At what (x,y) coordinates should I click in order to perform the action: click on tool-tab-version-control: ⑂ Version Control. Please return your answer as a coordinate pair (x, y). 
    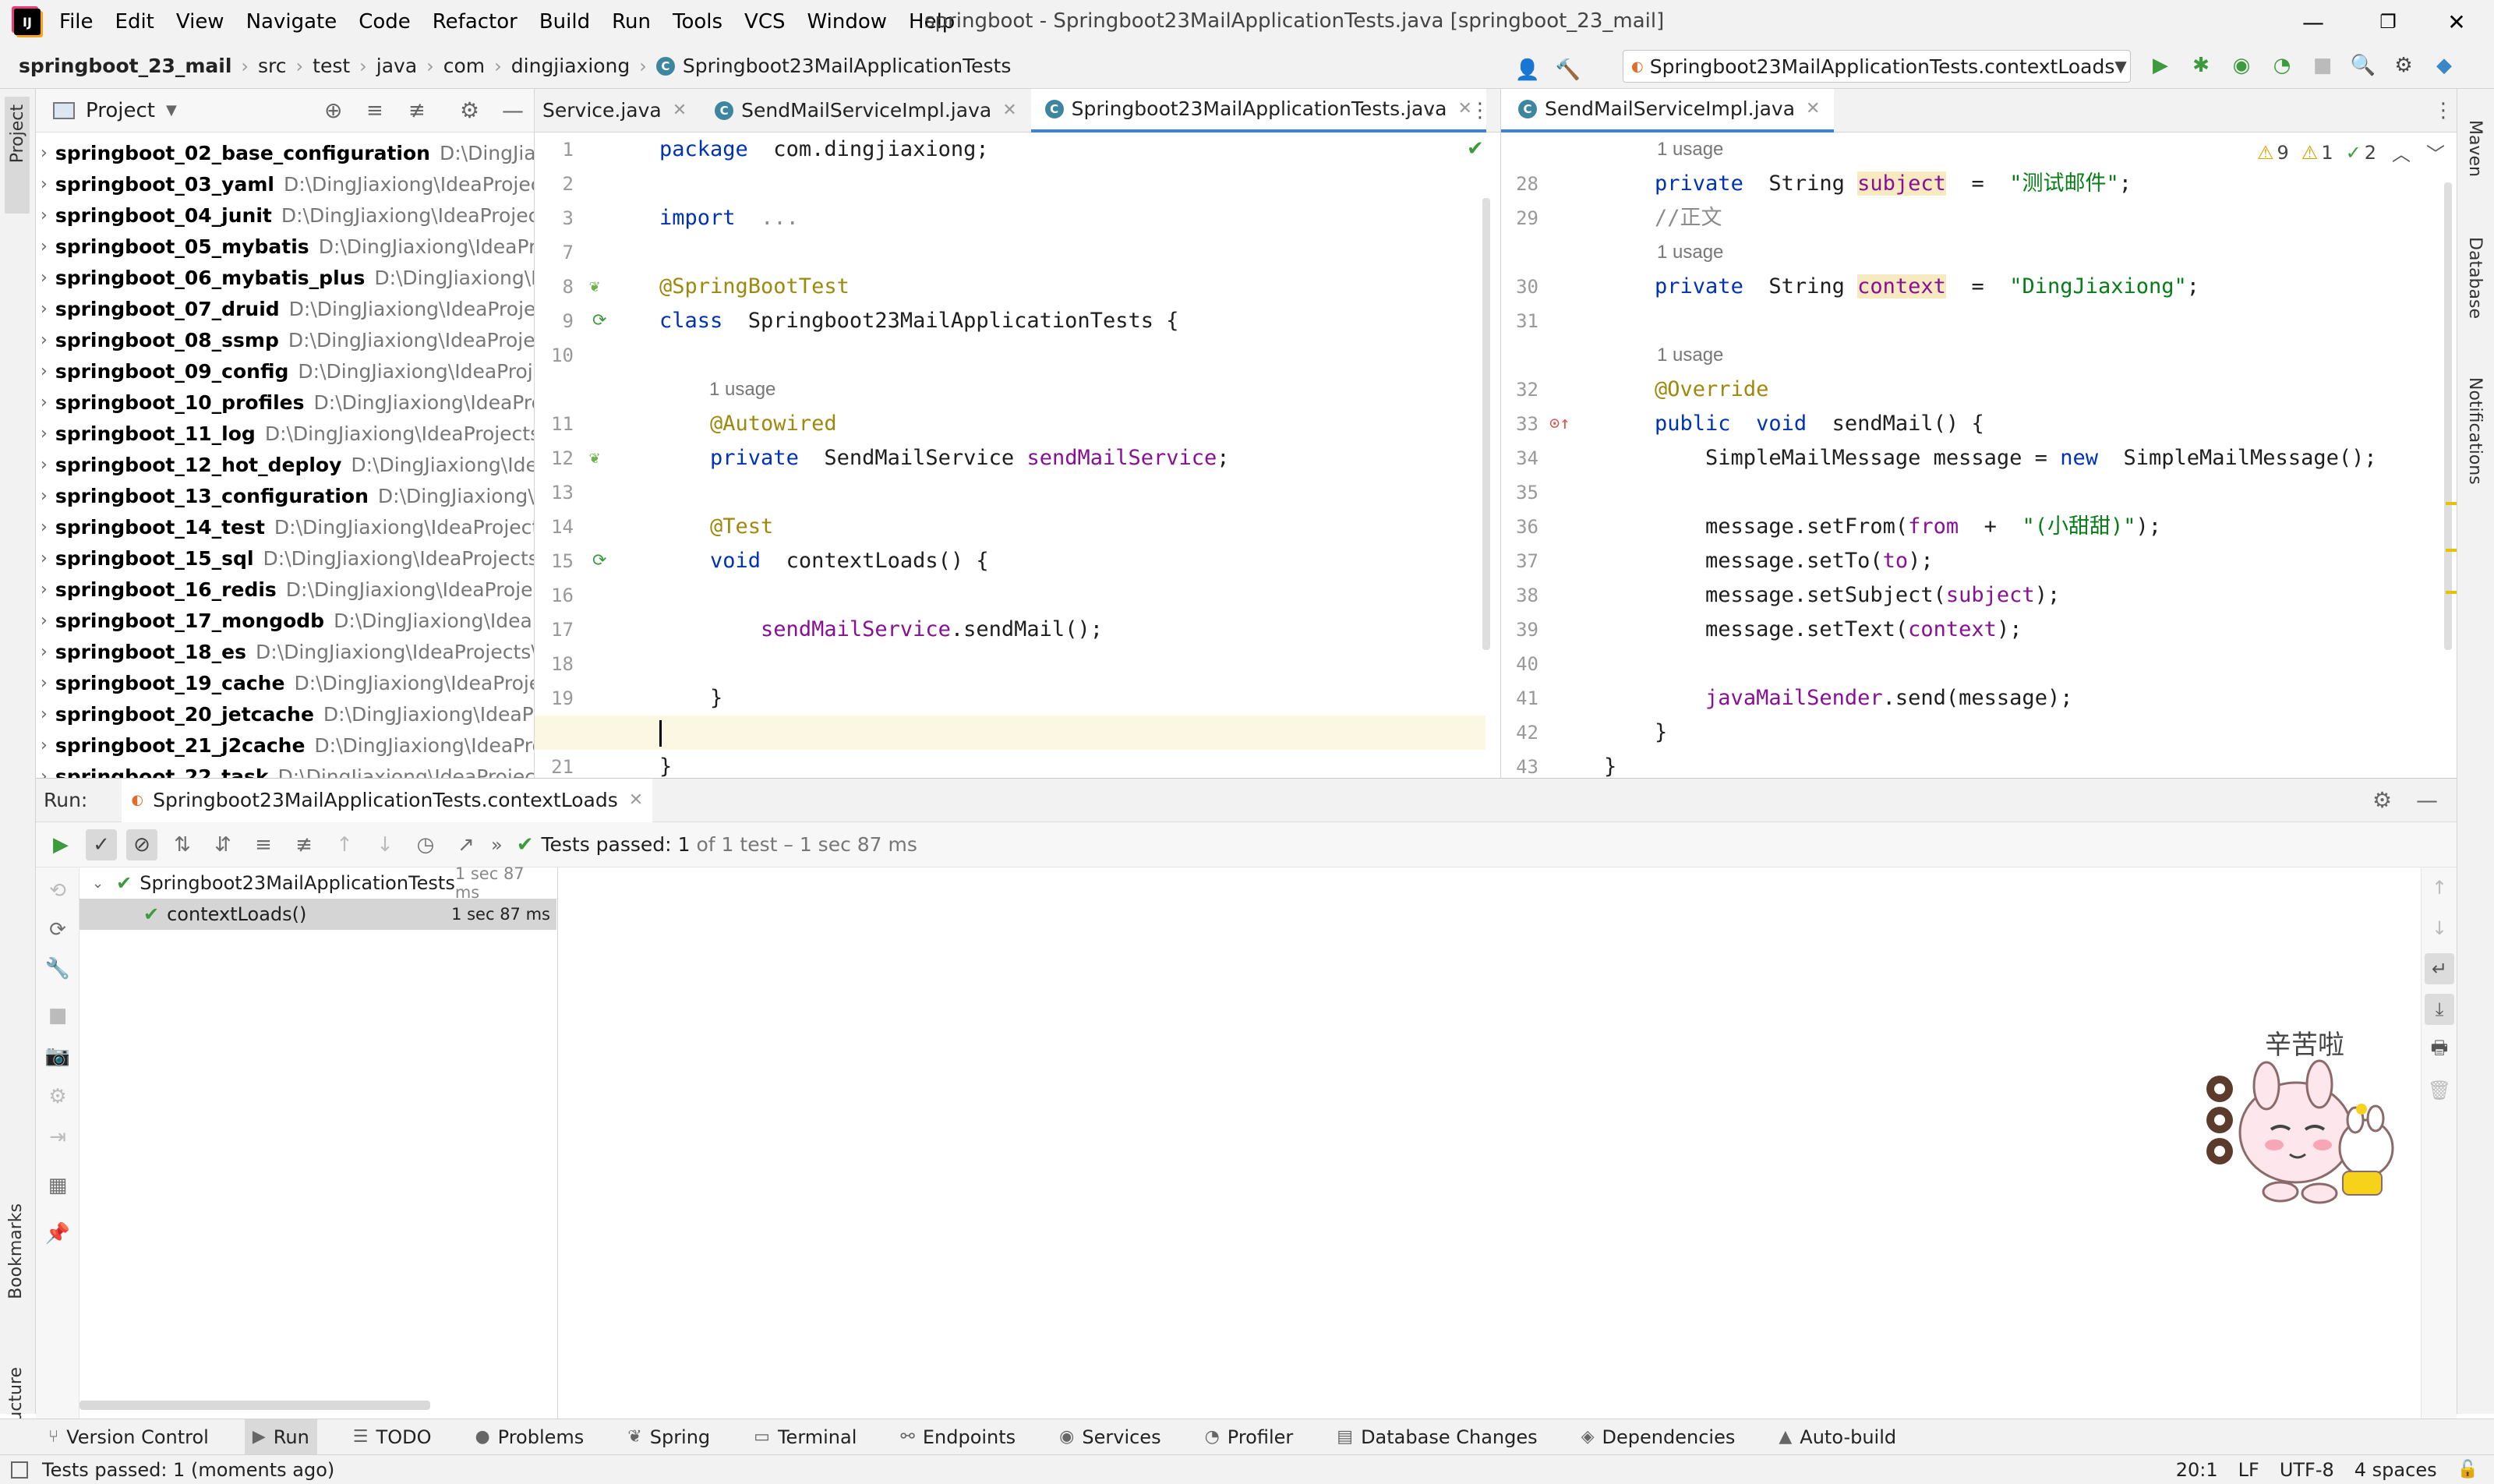
    Looking at the image, I should click on (129, 1437).